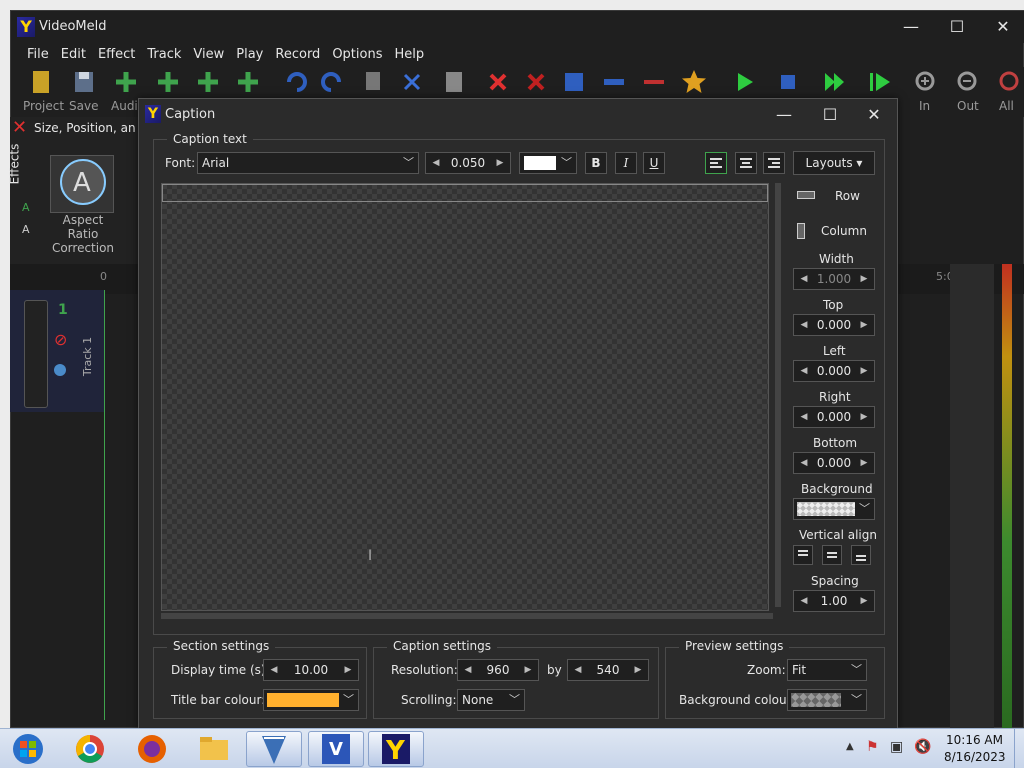  I want to click on cut-icon, so click(412, 82).